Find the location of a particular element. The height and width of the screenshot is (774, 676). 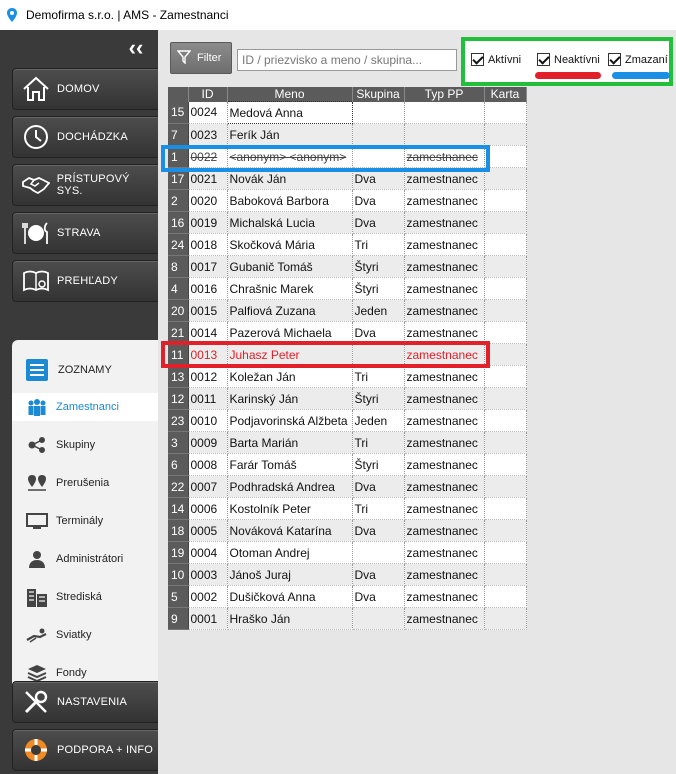

table-row: 4 0016 Chrašnic Marek Štyri zamestnanec is located at coordinates (347, 288).